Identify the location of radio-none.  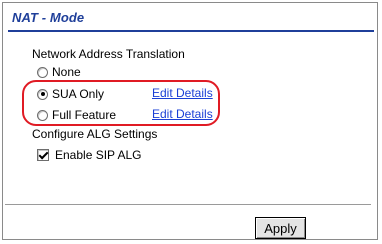
(42, 72).